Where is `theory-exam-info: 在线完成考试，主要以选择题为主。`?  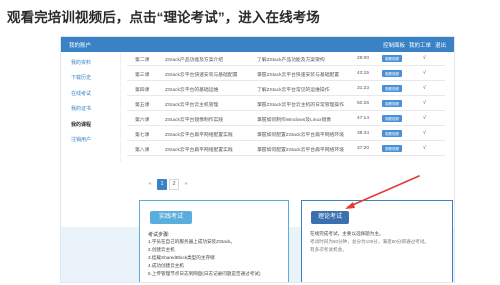
theory-exam-info: 在线完成考试，主要以选择题为主。 is located at coordinates (347, 233).